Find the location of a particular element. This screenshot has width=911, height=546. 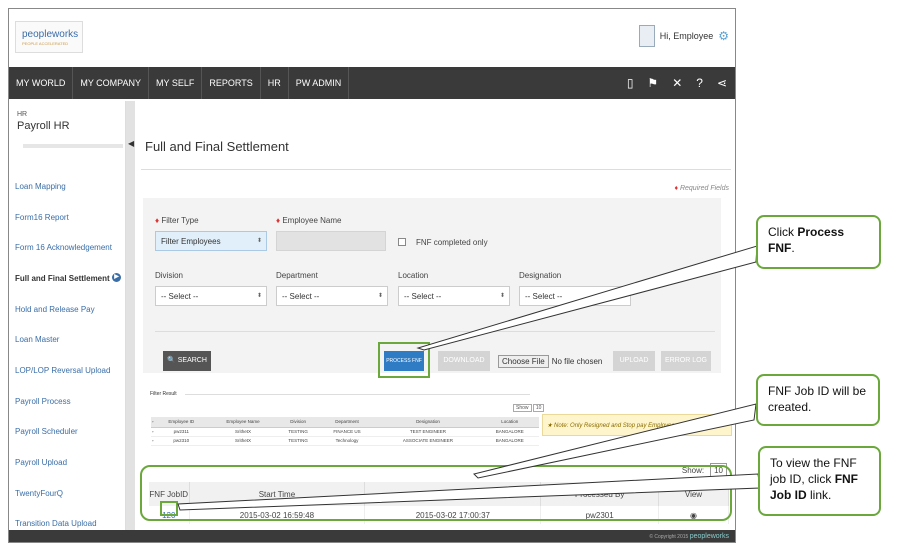

page-title: Full and Final Settlement is located at coordinates (217, 146).